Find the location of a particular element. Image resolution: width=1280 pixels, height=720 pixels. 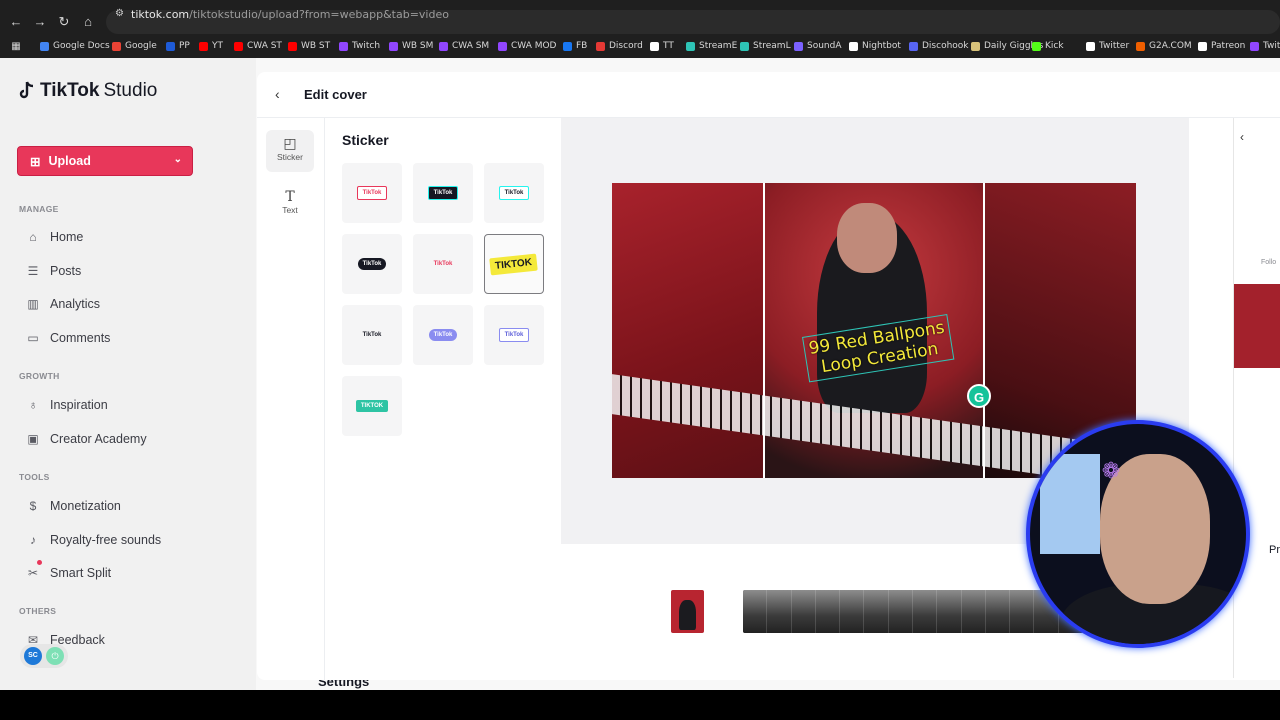

bookmark-label: FB is located at coordinates (582, 46).